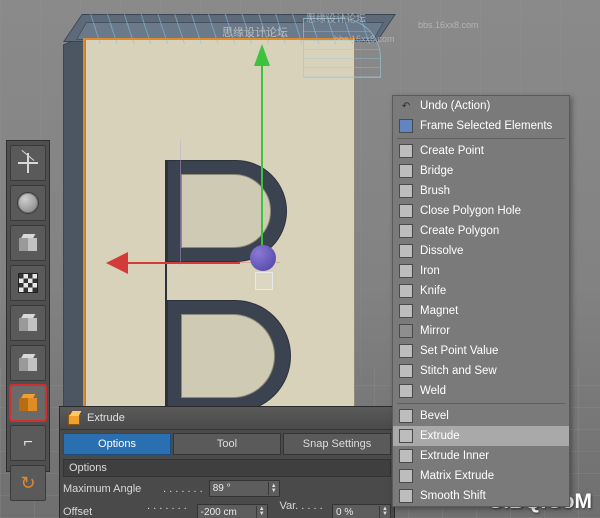 Image resolution: width=600 pixels, height=518 pixels. What do you see at coordinates (228, 356) in the screenshot?
I see `letter-lower-counter-face` at bounding box center [228, 356].